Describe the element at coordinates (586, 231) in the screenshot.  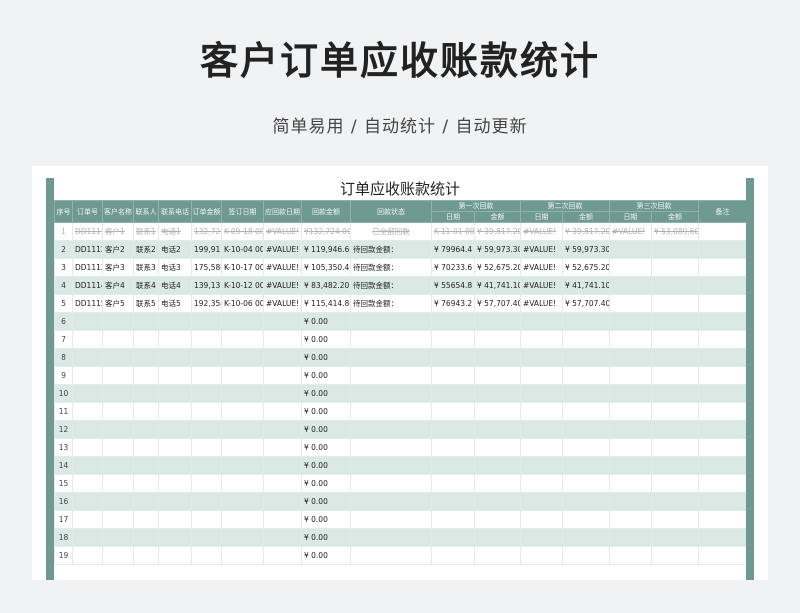
I see `cell-p2-amt: ¥ 39,817.20` at that location.